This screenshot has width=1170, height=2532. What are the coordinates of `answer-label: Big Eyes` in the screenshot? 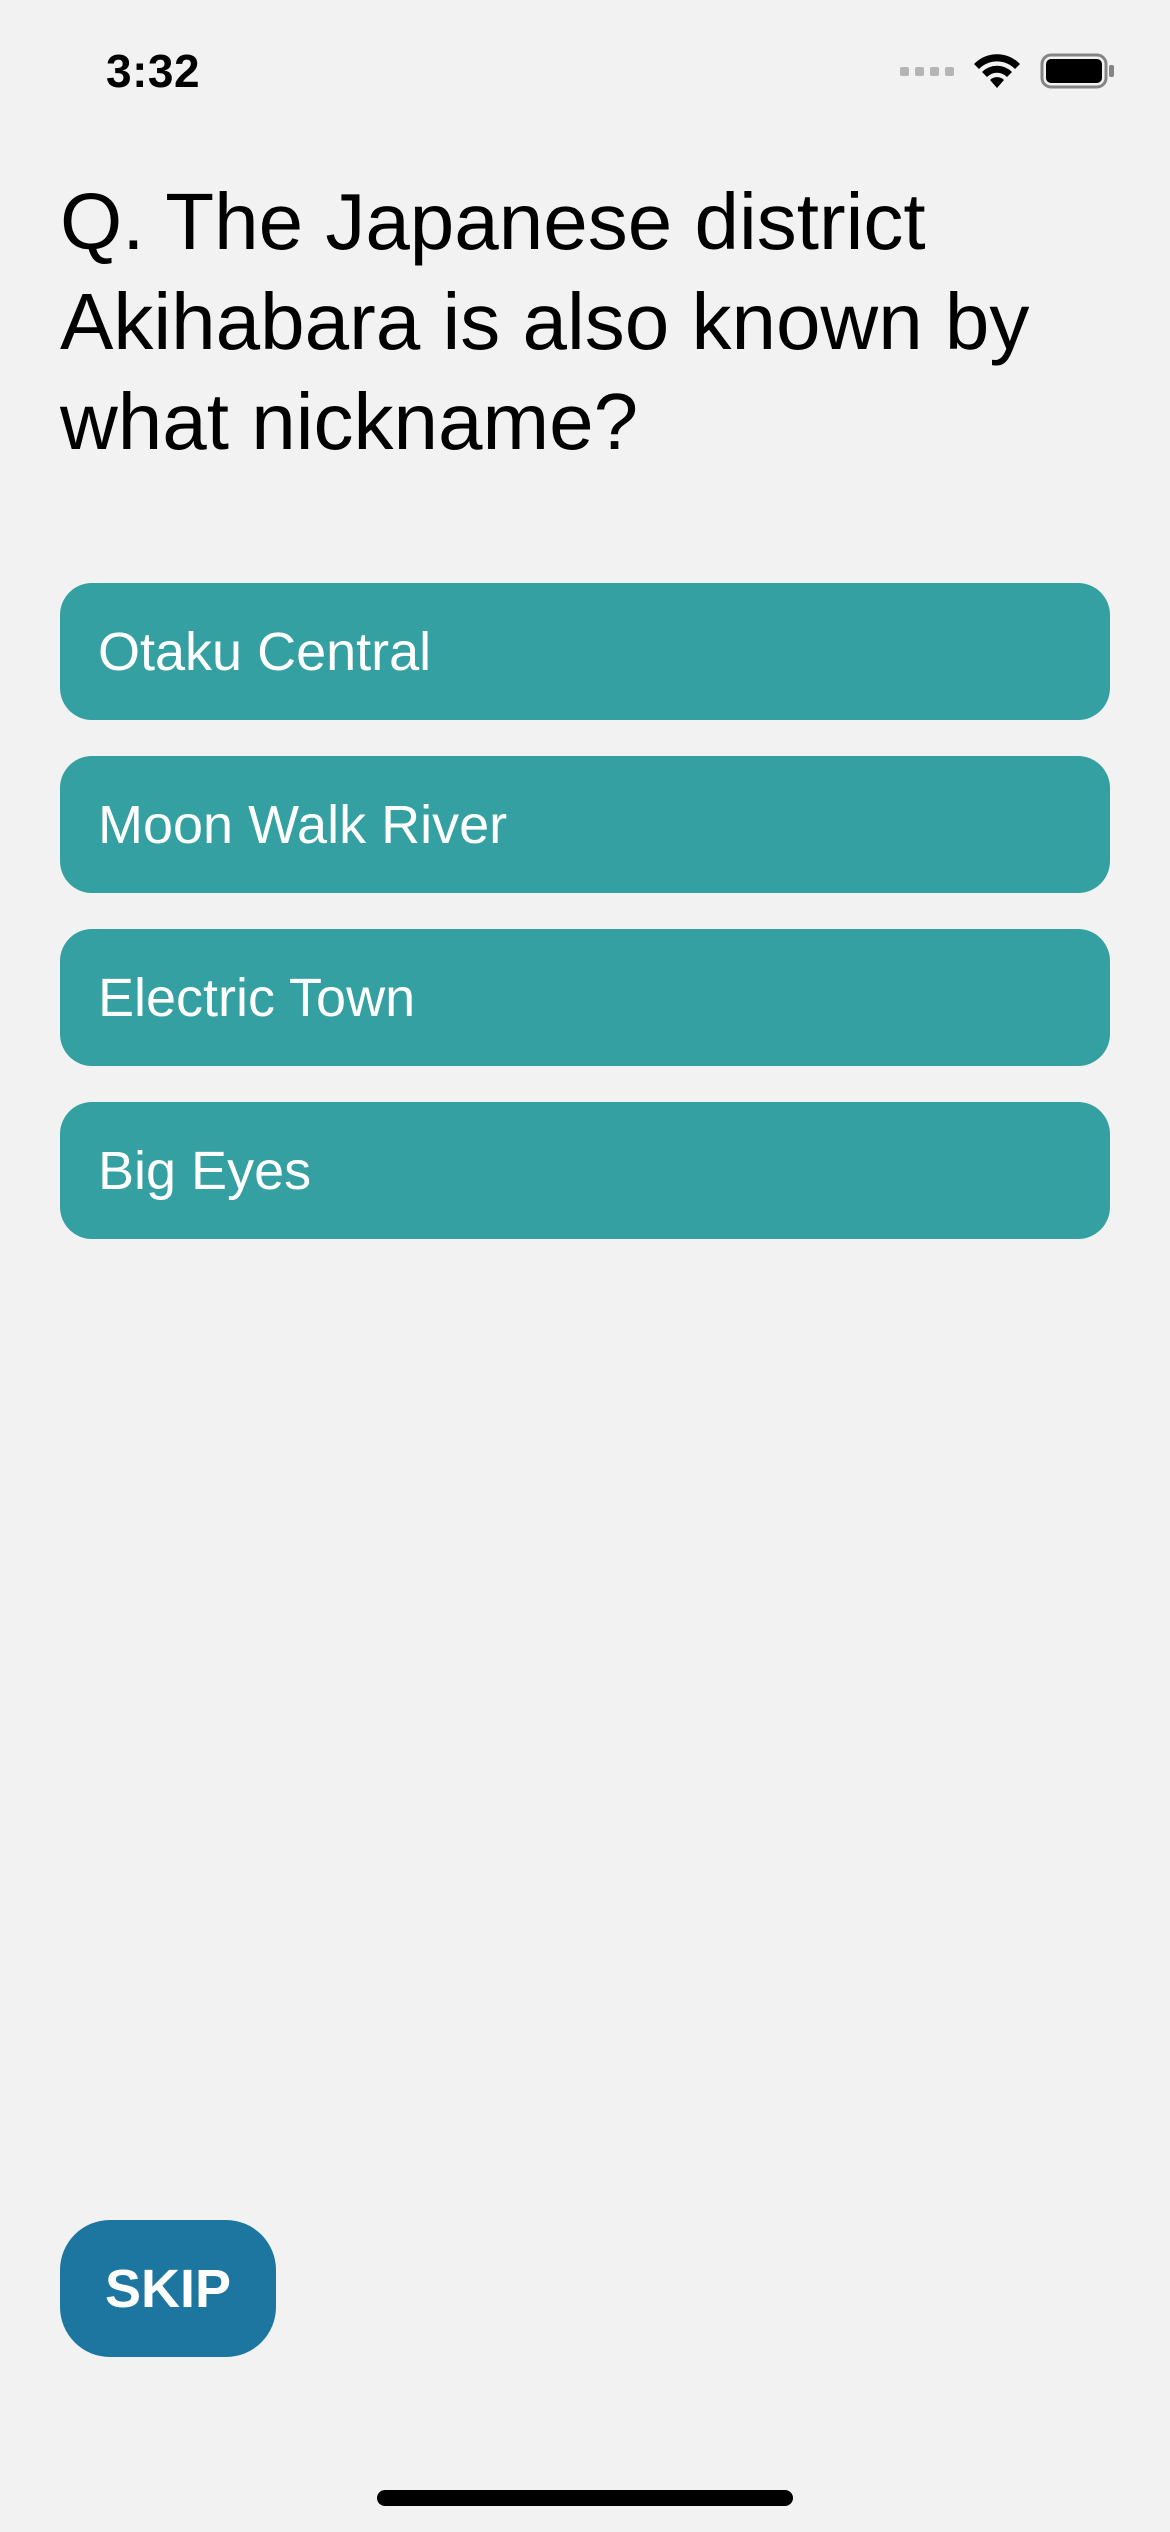 It's located at (205, 1170).